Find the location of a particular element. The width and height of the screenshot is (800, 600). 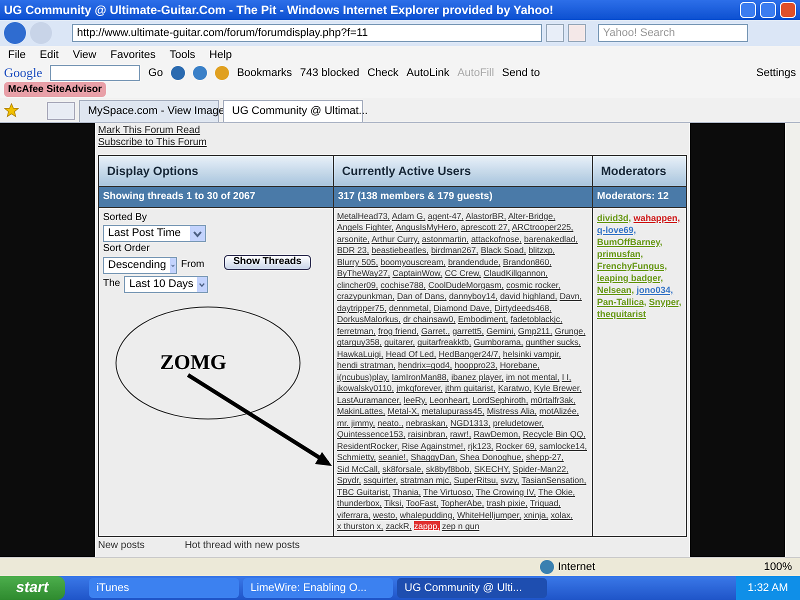

toolbar-button: Send to is located at coordinates (521, 73).